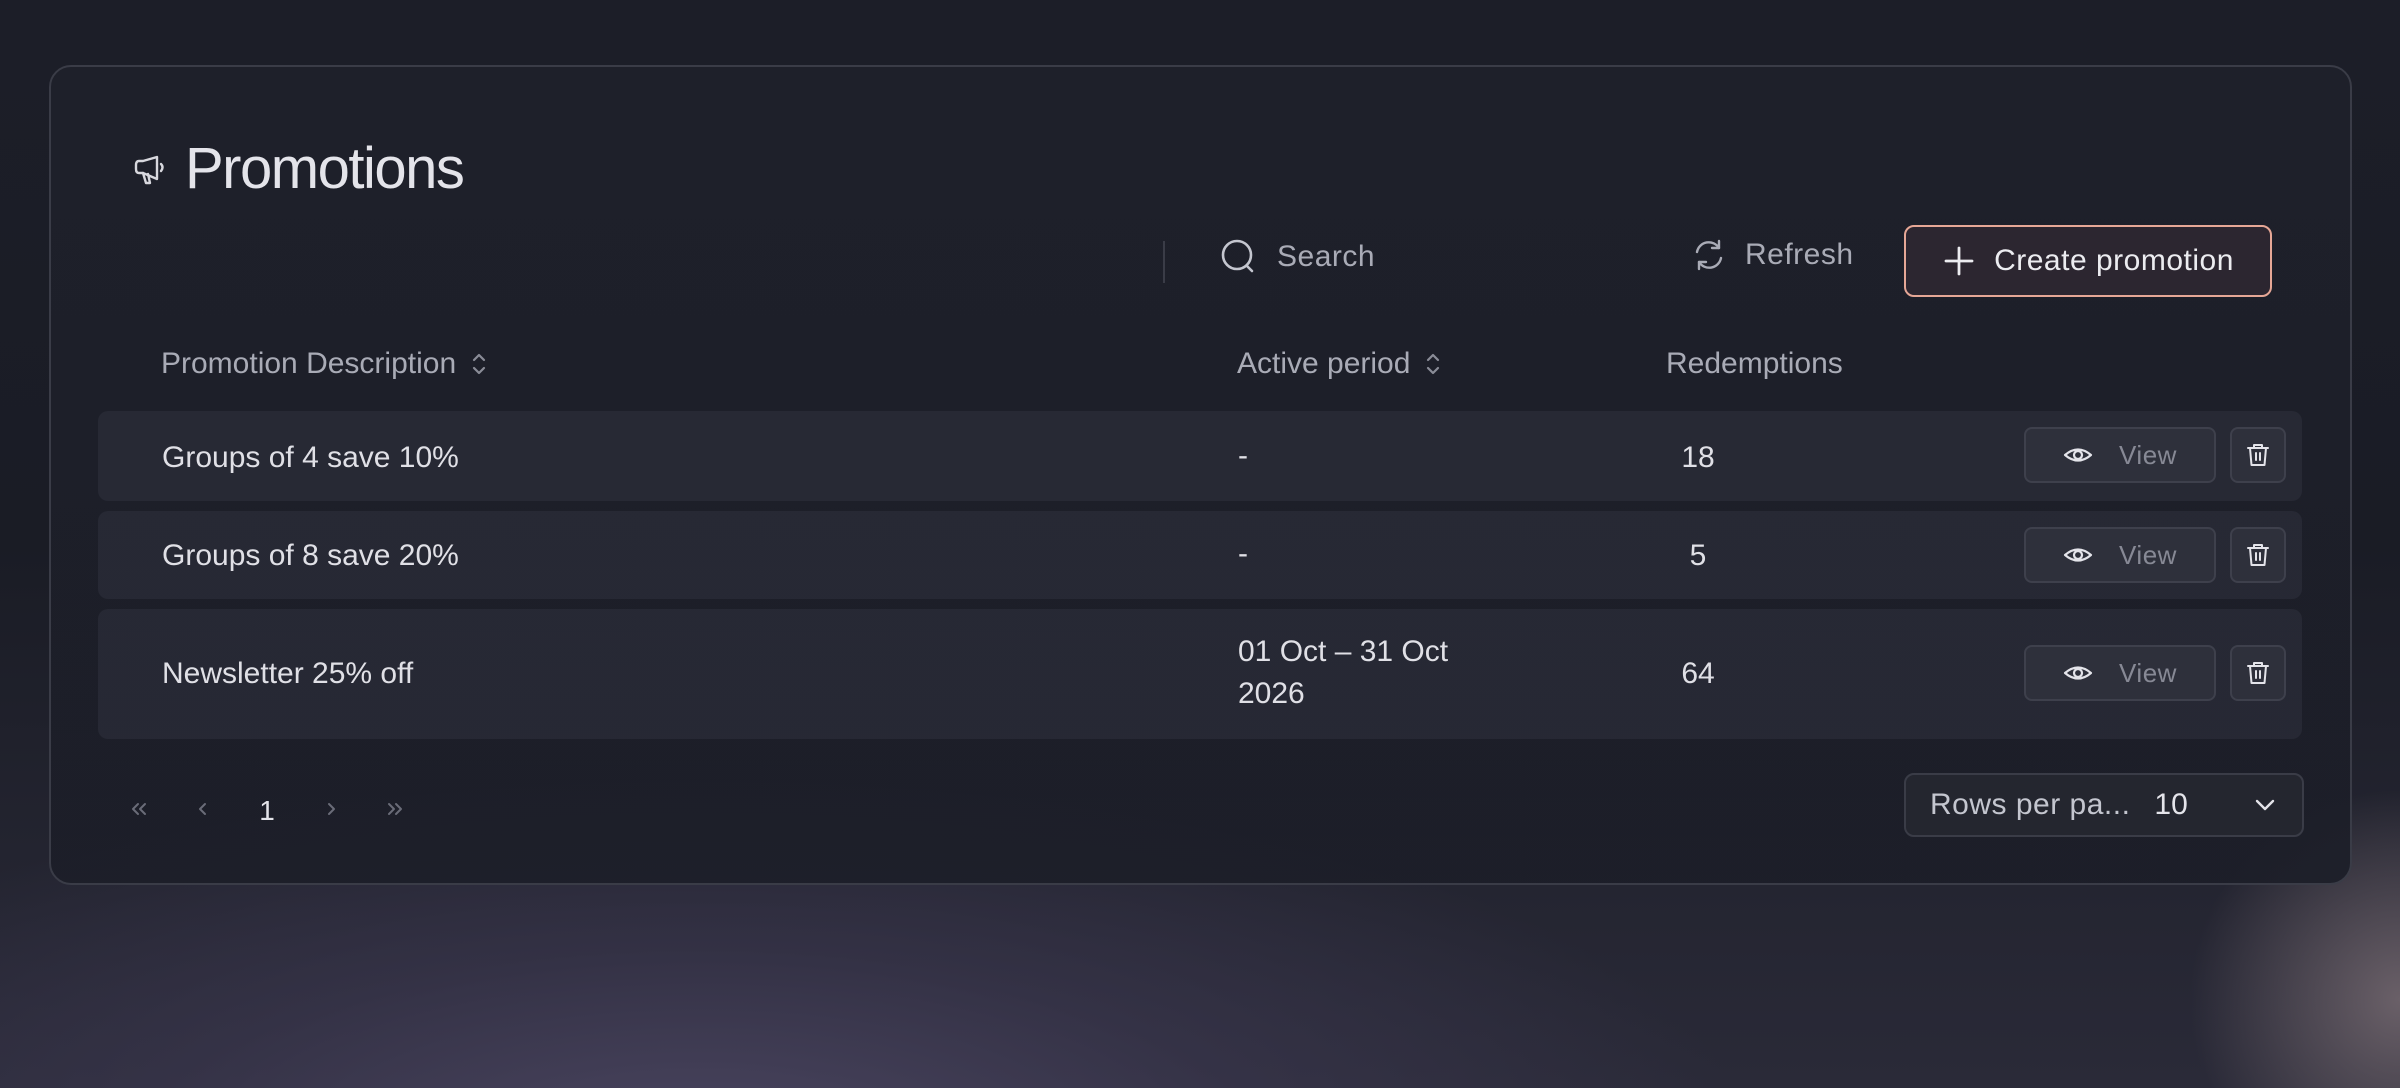 The height and width of the screenshot is (1088, 2400). What do you see at coordinates (2265, 805) in the screenshot?
I see `chevron-down-icon` at bounding box center [2265, 805].